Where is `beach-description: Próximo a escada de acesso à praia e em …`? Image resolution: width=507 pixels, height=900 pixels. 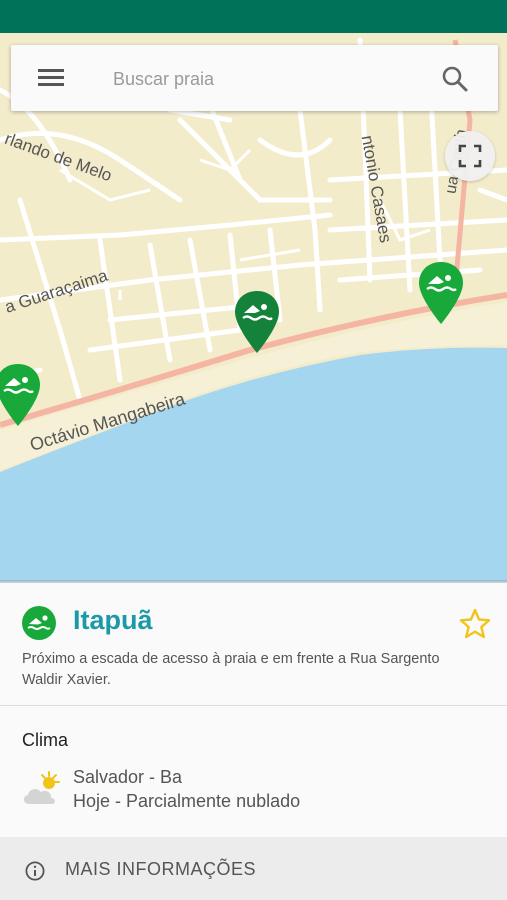
beach-description: Próximo a escada de acesso à praia e em … is located at coordinates (231, 669).